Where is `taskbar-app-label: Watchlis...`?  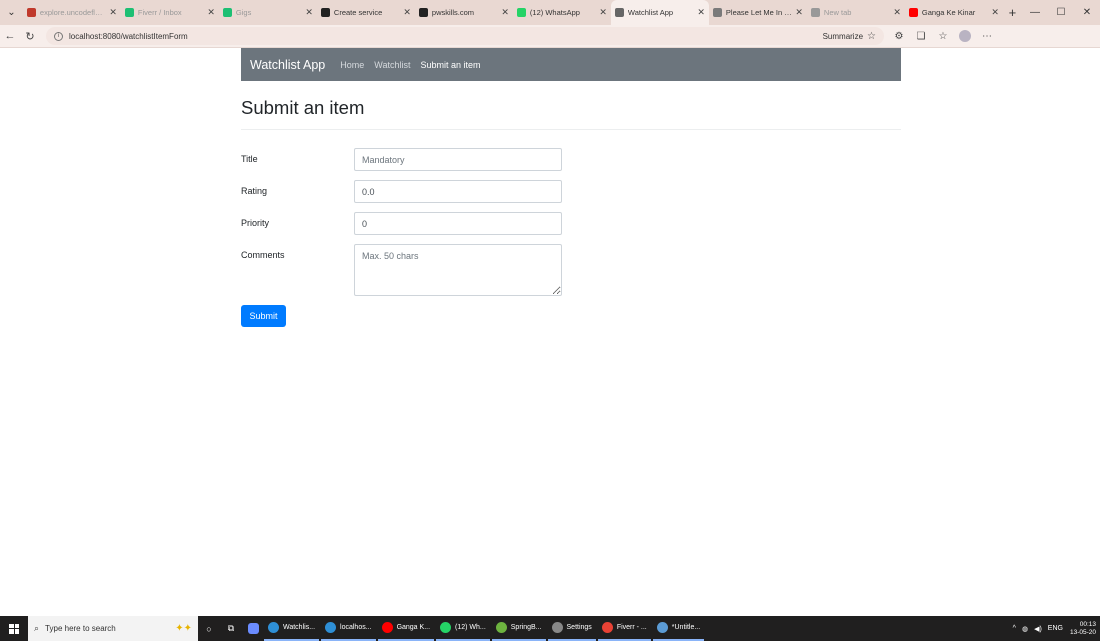 taskbar-app-label: Watchlis... is located at coordinates (299, 627).